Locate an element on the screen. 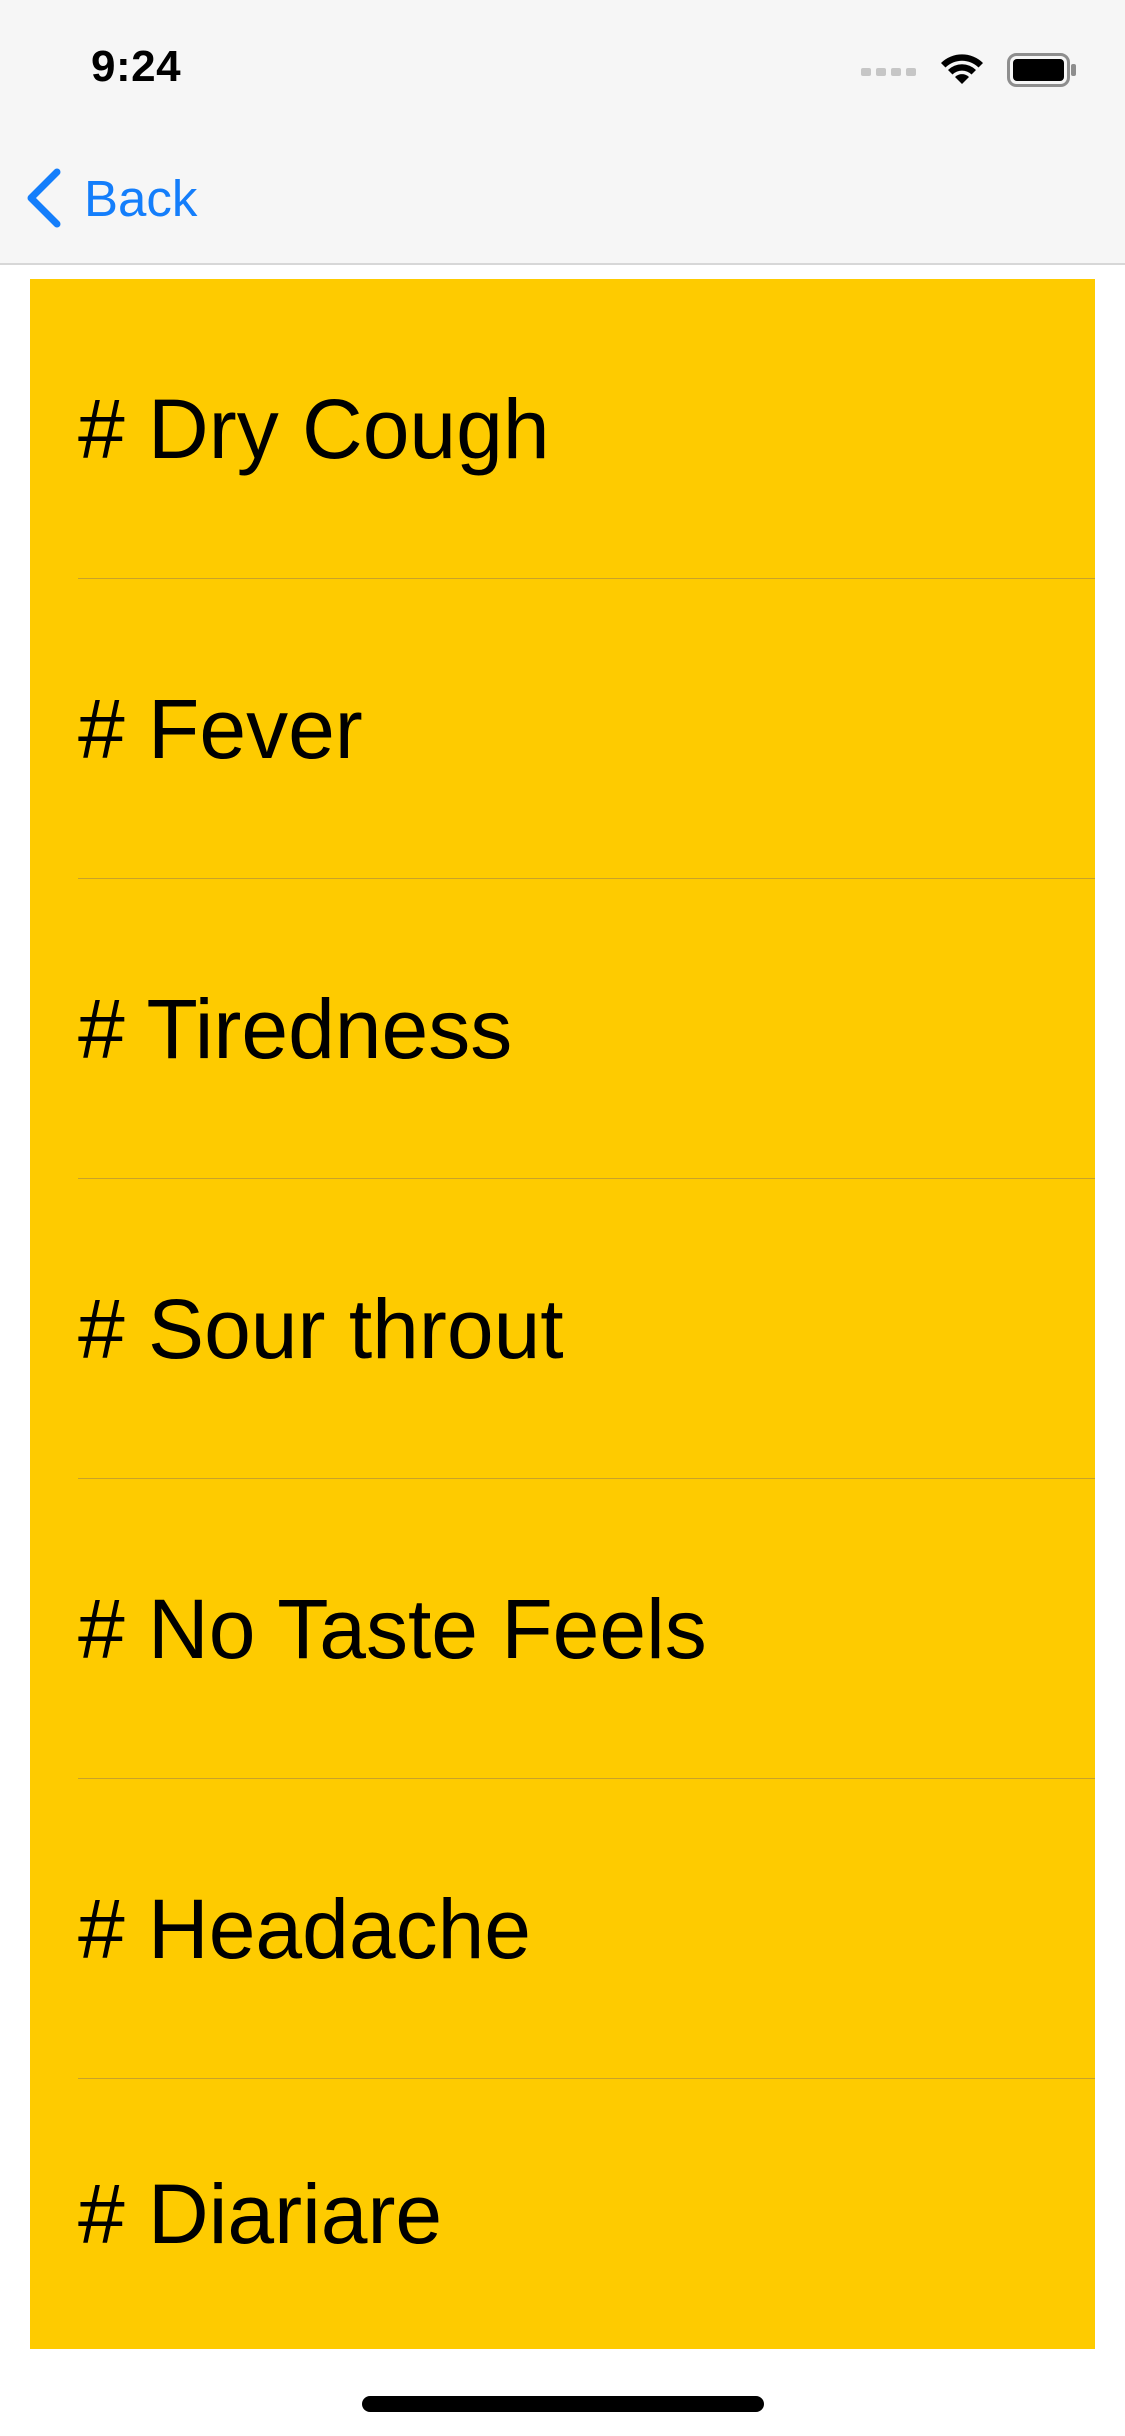 Image resolution: width=1125 pixels, height=2436 pixels. status-icons is located at coordinates (969, 70).